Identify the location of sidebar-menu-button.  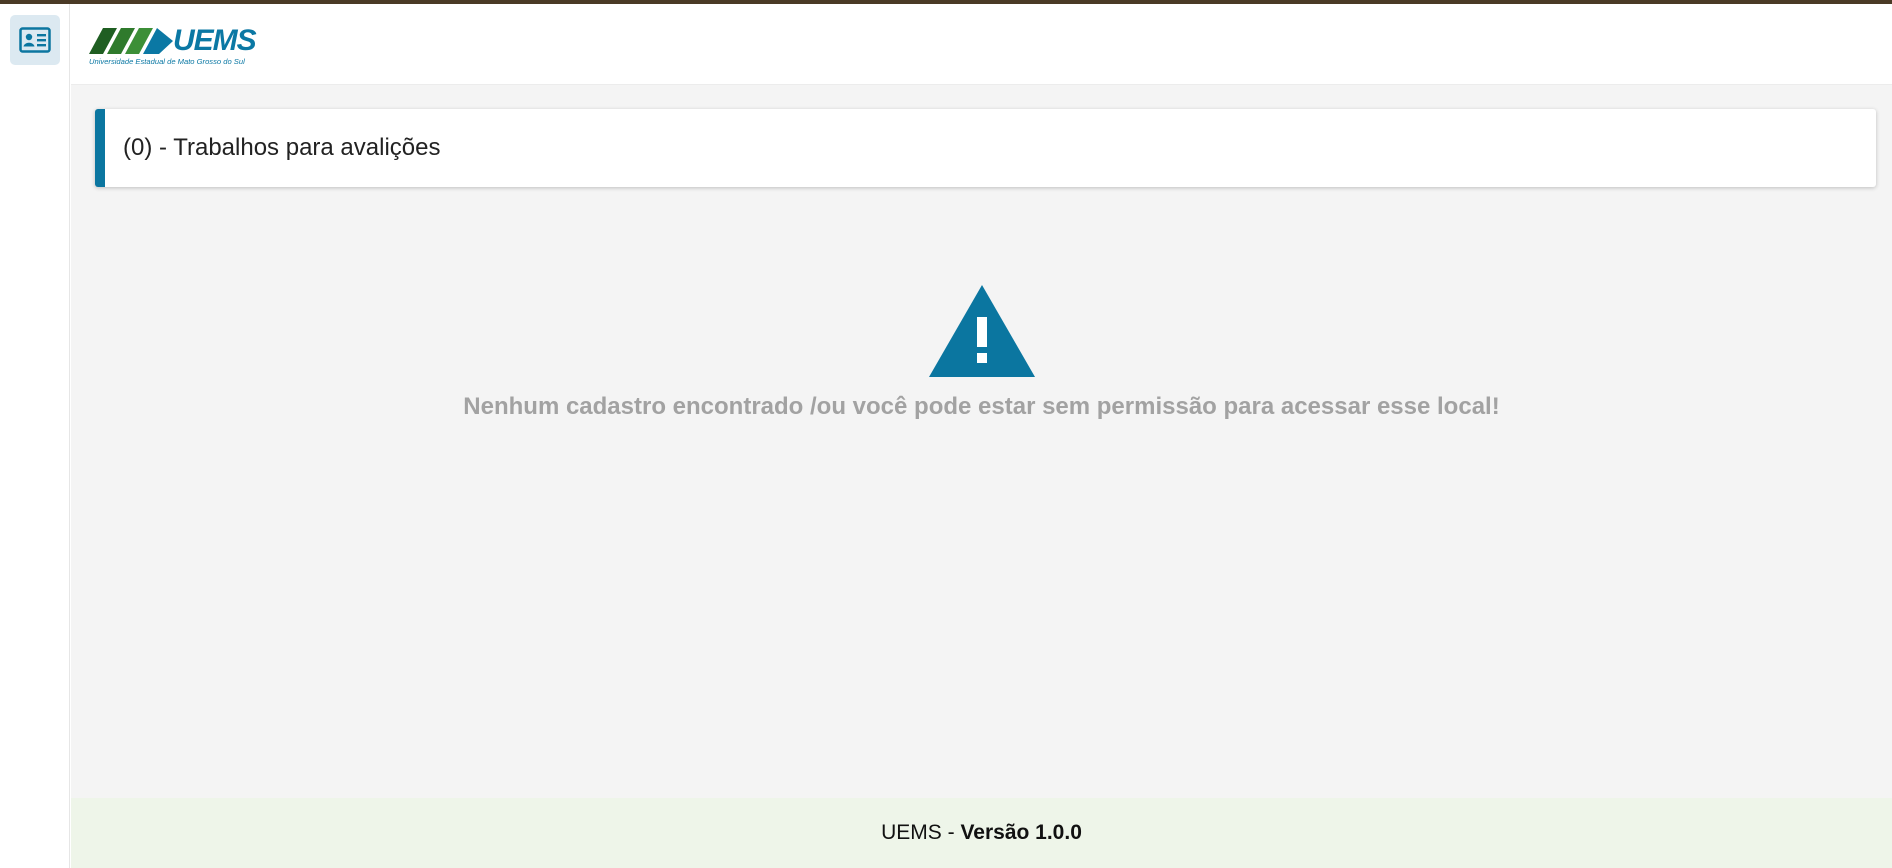
(35, 40).